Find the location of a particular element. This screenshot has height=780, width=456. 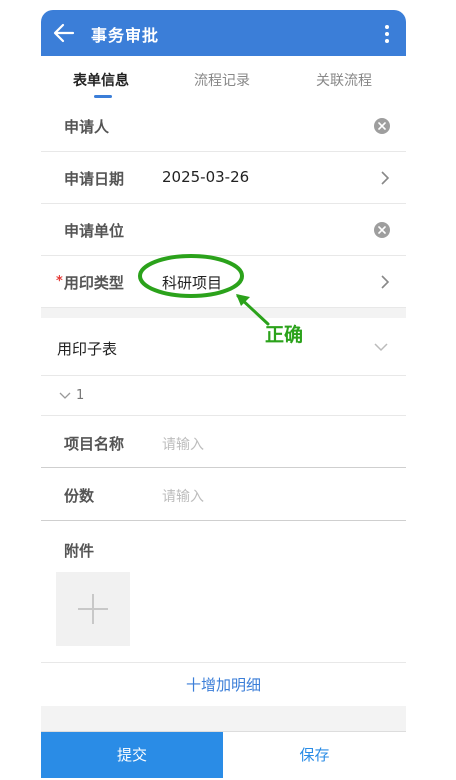

apply-date-row: 申请日期 2025-03-26 is located at coordinates (223, 178).